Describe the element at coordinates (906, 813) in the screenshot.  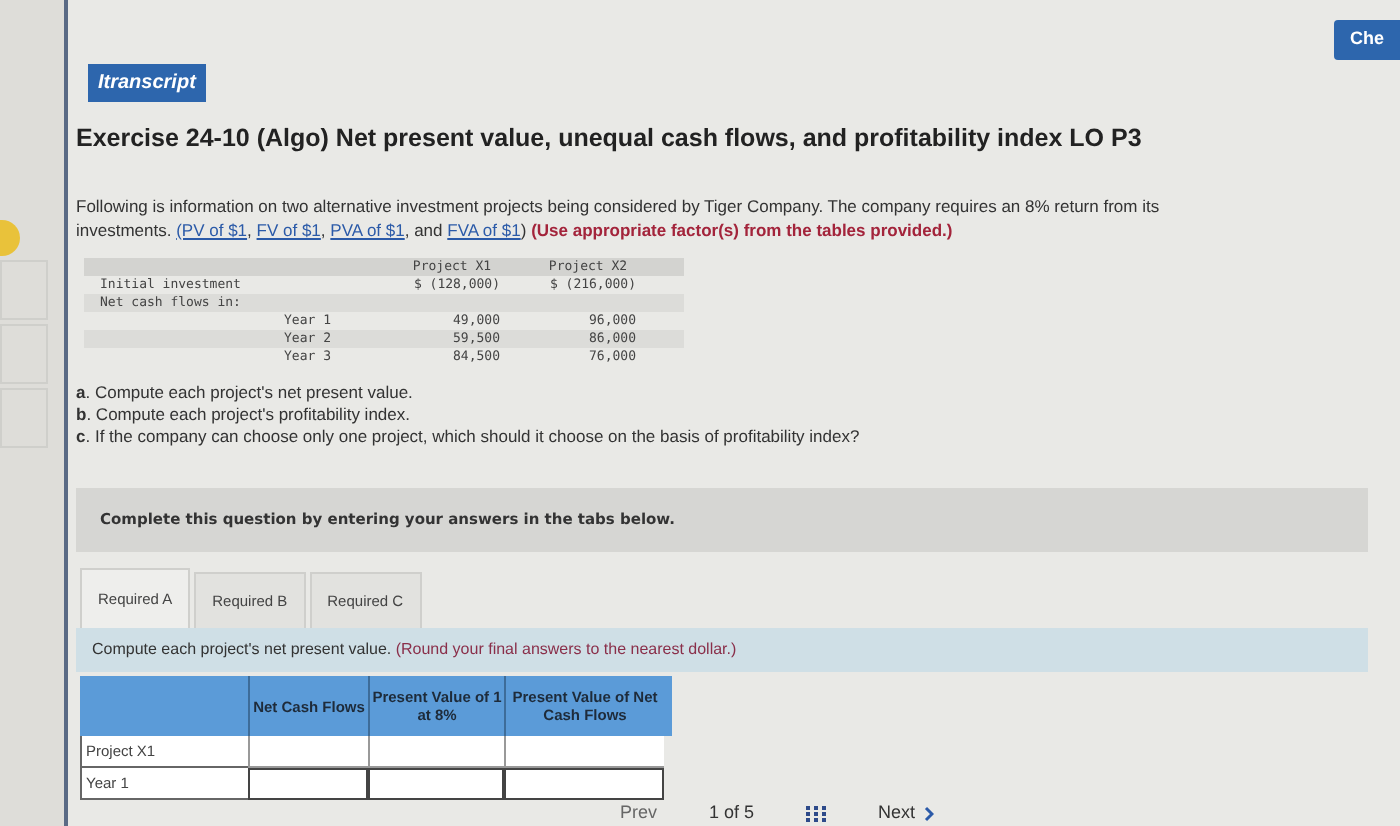
I see `next-button: Next` at that location.